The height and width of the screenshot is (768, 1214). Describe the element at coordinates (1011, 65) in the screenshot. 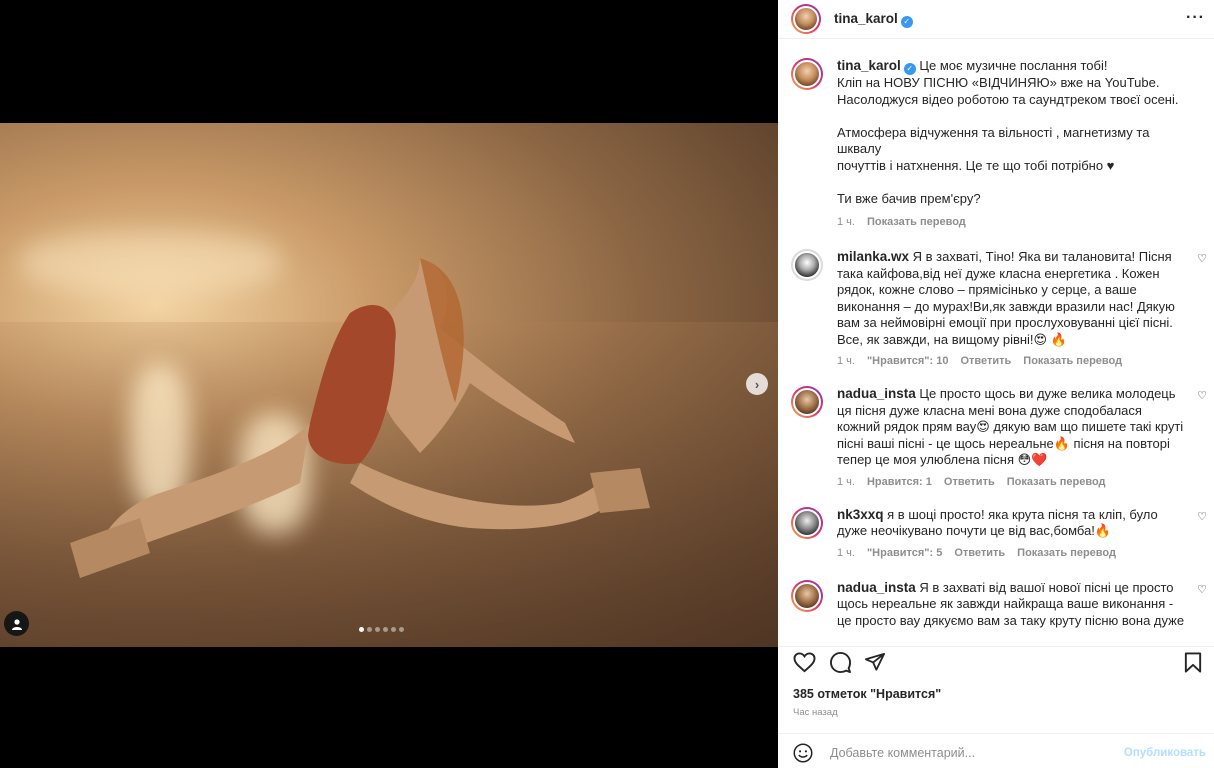

I see `caption-line: Це моє музичне послання тобі!` at that location.